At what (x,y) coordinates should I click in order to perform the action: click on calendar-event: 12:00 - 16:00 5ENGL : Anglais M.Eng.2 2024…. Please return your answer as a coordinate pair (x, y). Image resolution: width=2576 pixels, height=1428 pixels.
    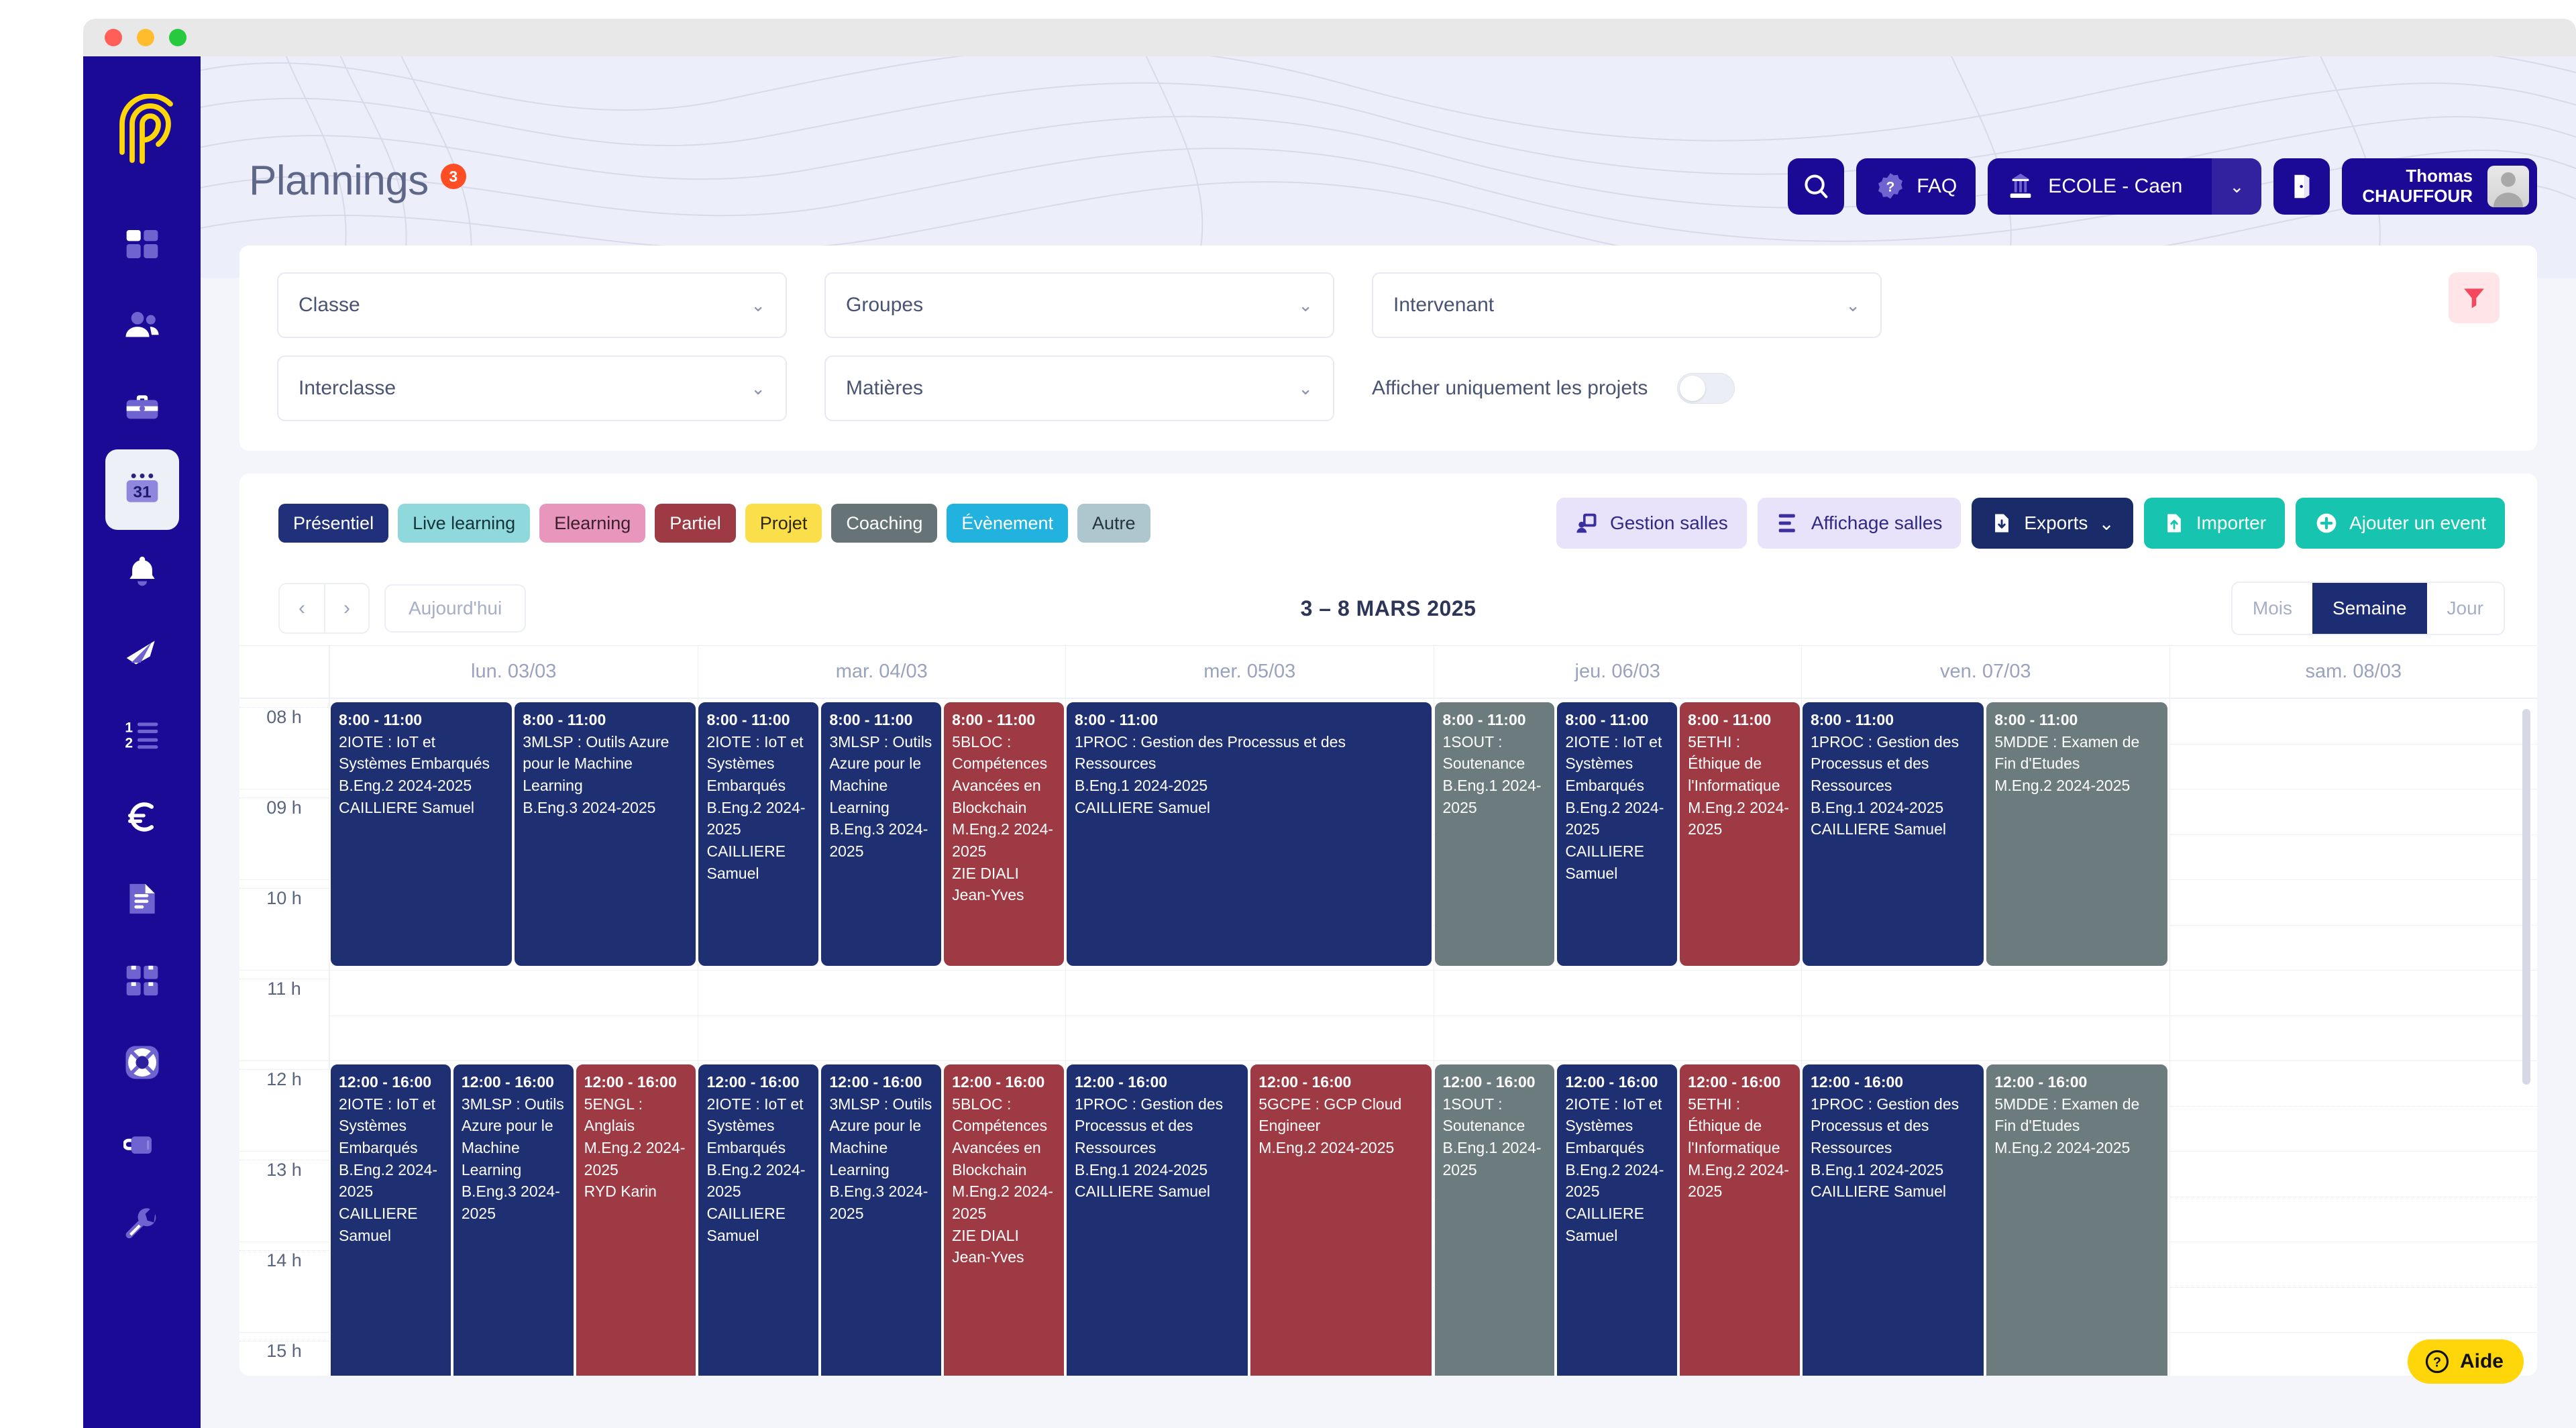
    Looking at the image, I should click on (636, 1219).